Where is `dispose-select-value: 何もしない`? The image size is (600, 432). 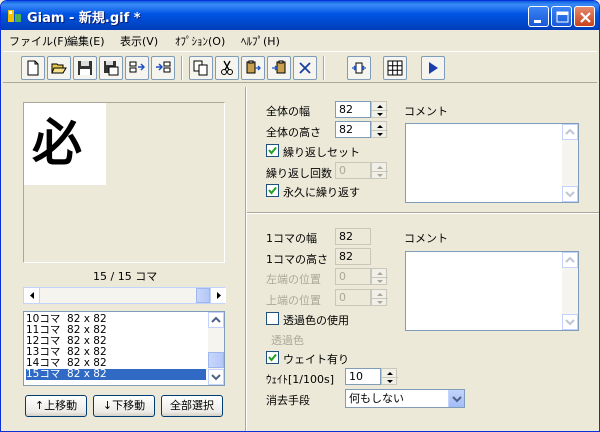 dispose-select-value: 何もしない is located at coordinates (376, 398).